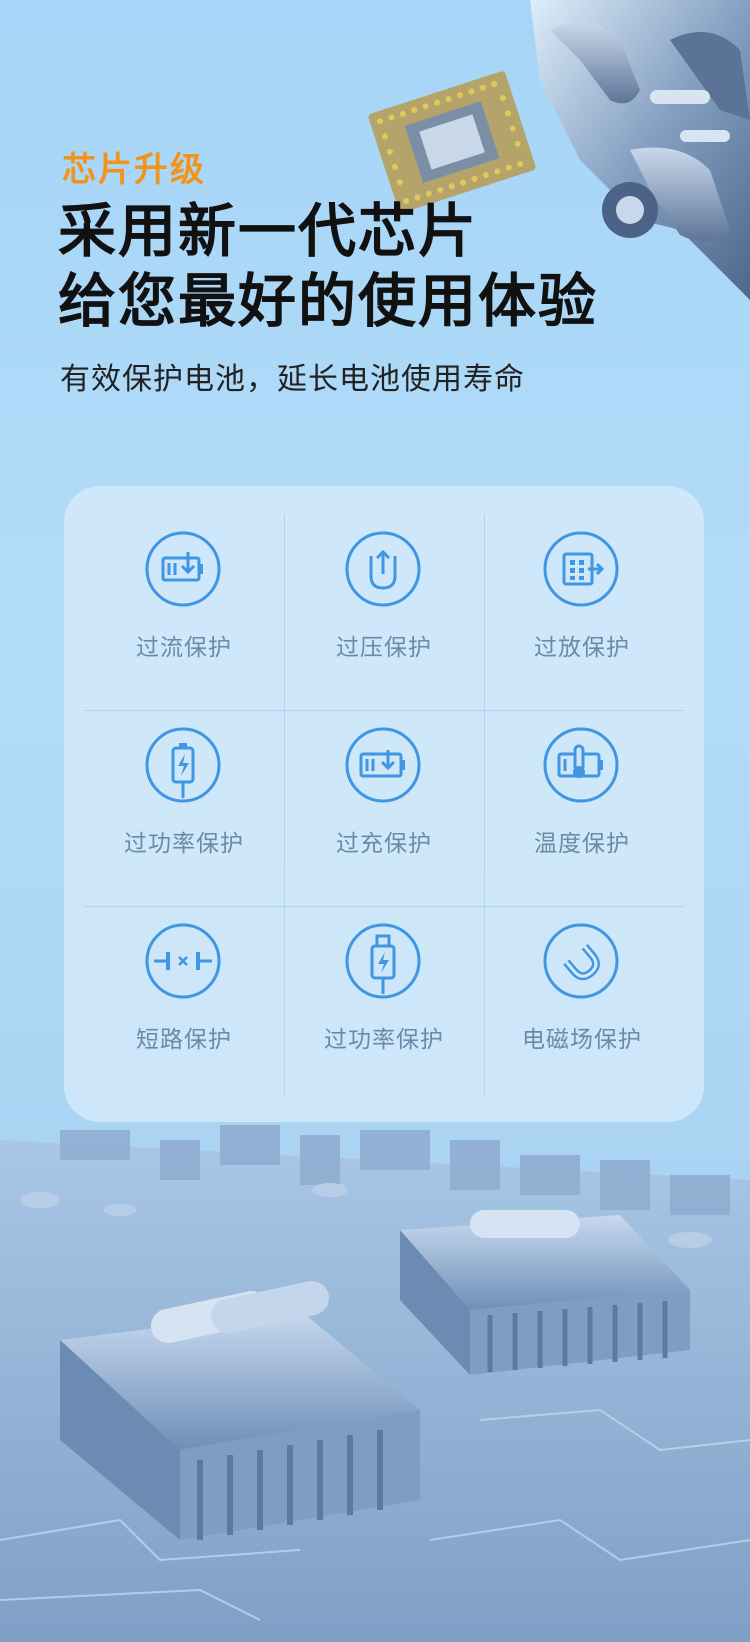  I want to click on feature-item: 过放保护, so click(582, 609).